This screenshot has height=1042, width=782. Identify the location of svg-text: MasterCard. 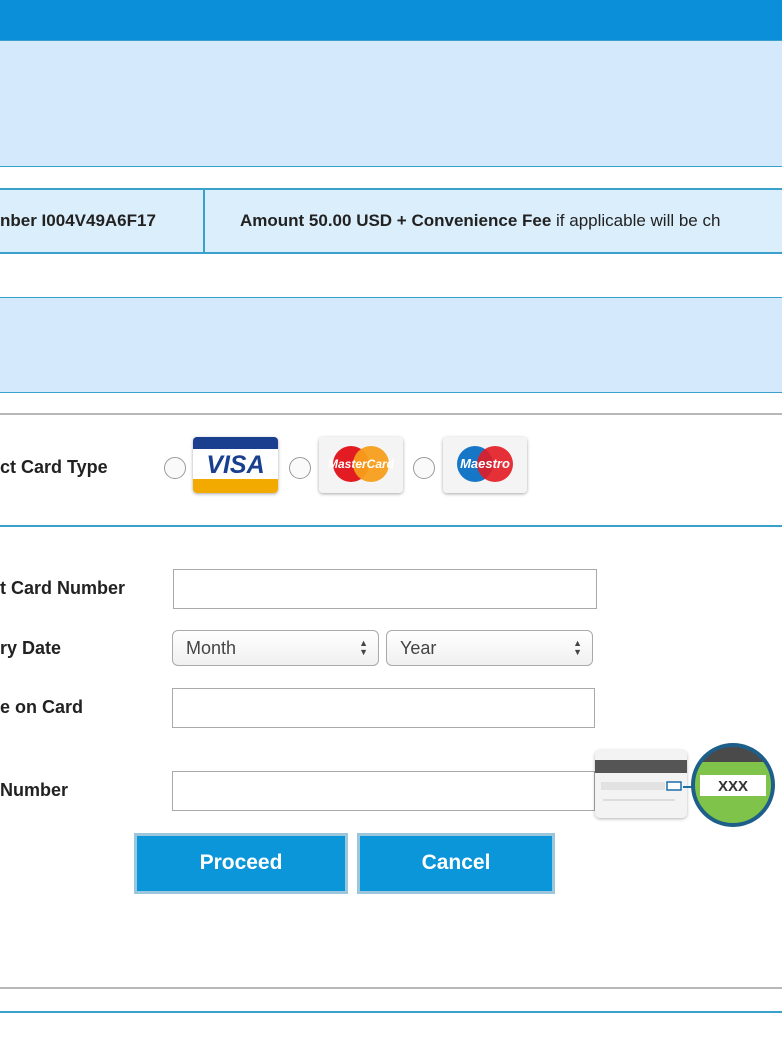
(361, 464).